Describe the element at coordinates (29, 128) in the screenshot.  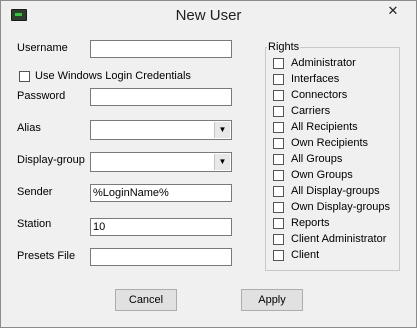
I see `alias-label: Alias` at that location.